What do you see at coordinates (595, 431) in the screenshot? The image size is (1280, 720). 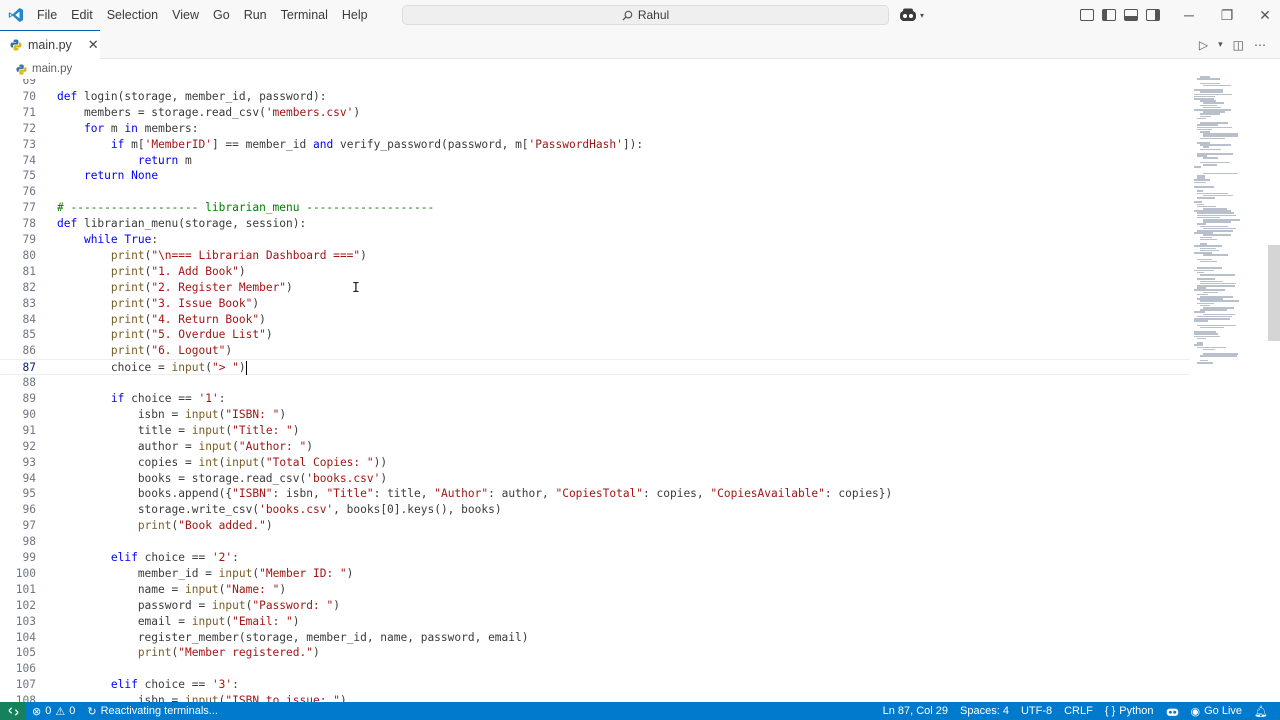 I see `code-line: 91 title = input("Title: ")` at bounding box center [595, 431].